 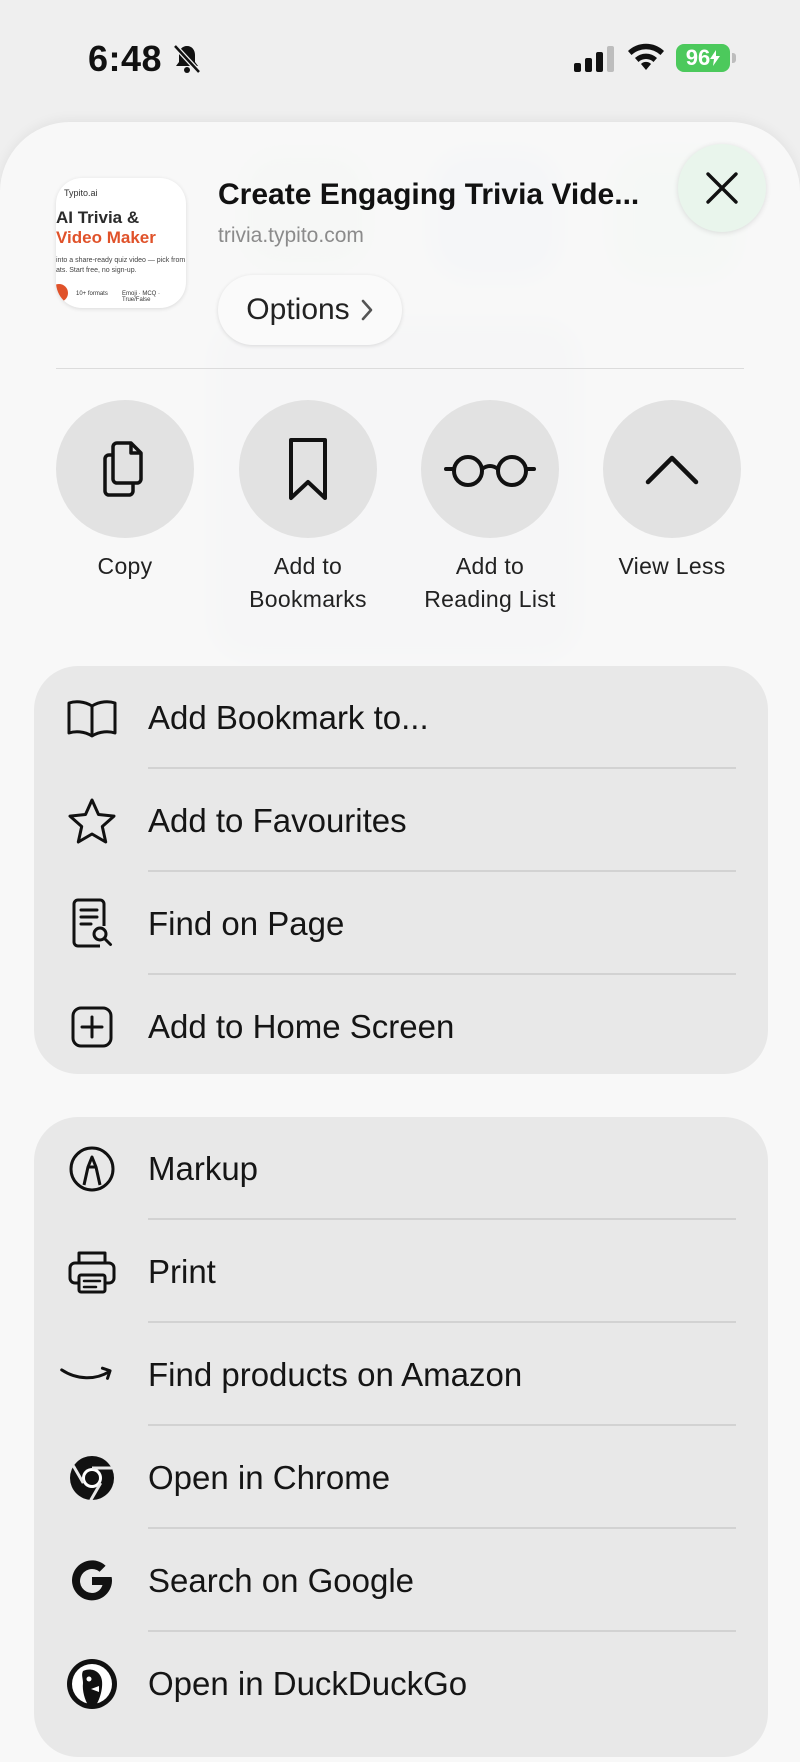 What do you see at coordinates (366, 310) in the screenshot?
I see `chevron-right-icon` at bounding box center [366, 310].